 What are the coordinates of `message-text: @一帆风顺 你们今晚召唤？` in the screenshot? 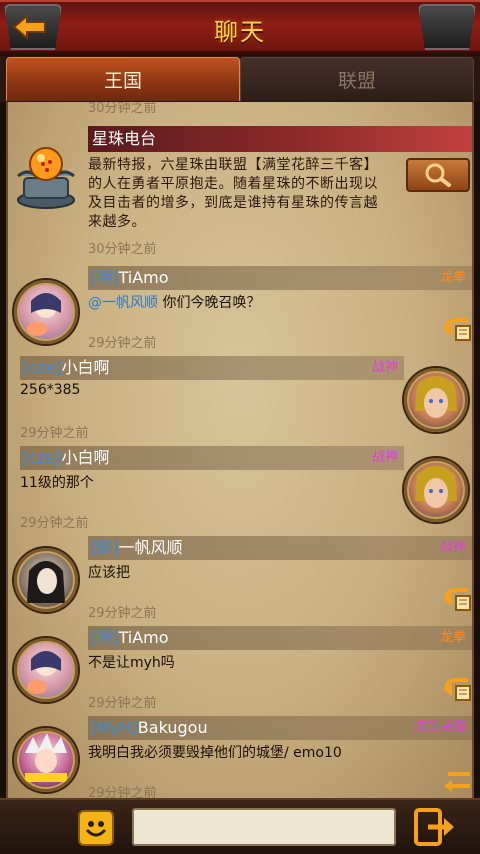 It's located at (174, 303).